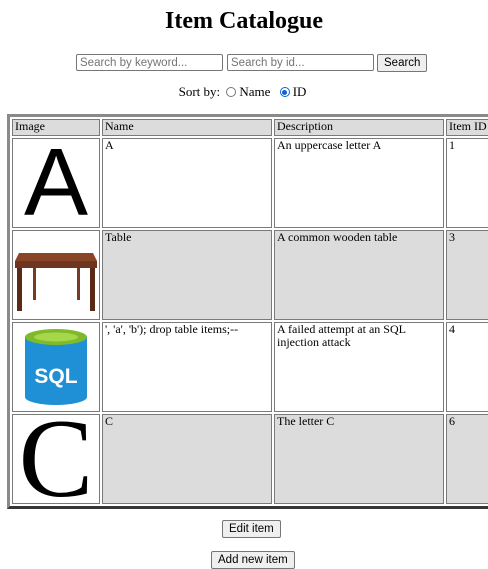  Describe the element at coordinates (467, 367) in the screenshot. I see `item-id-cell: 4` at that location.